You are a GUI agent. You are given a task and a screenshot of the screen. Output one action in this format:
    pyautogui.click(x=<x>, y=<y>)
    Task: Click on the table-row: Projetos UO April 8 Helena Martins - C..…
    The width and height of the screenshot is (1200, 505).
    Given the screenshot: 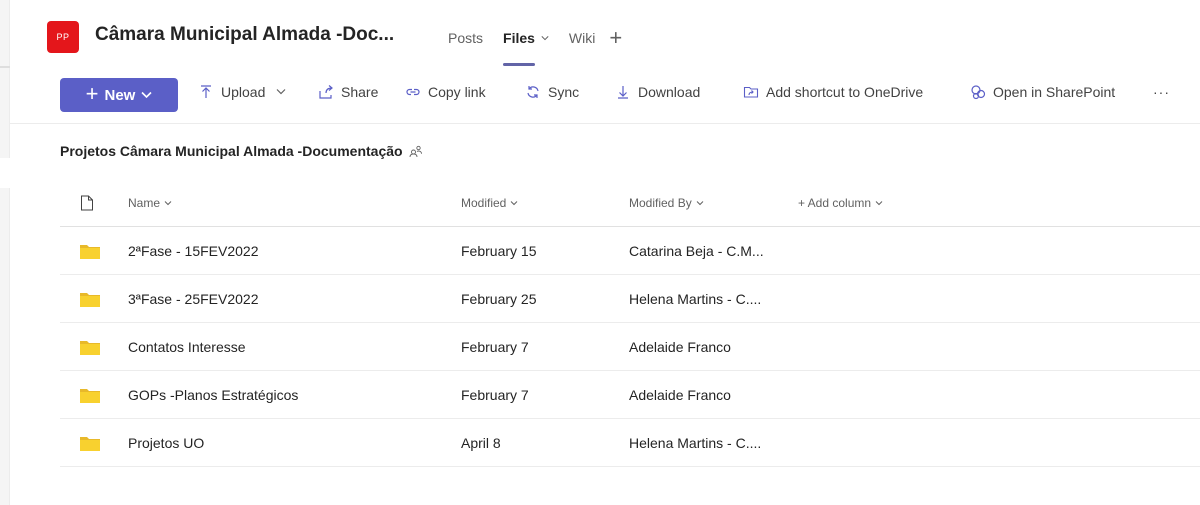 What is the action you would take?
    pyautogui.click(x=630, y=443)
    